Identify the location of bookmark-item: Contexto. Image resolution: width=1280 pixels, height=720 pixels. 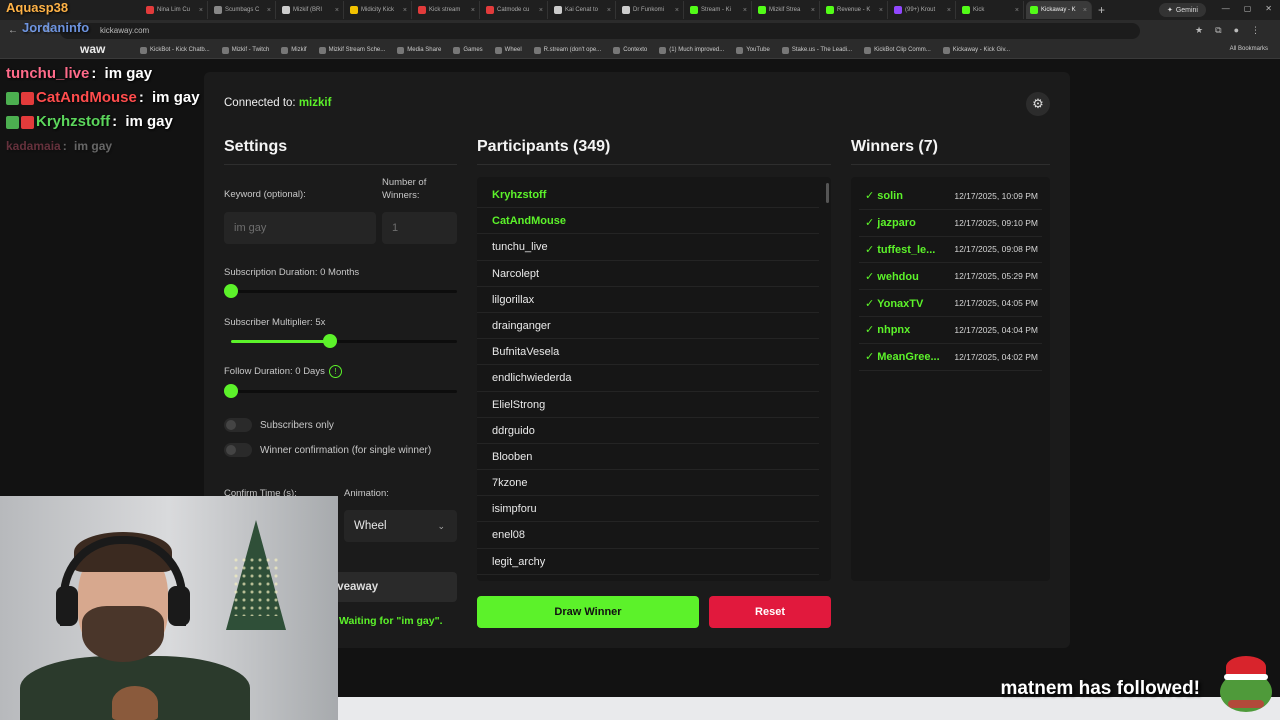
(630, 50).